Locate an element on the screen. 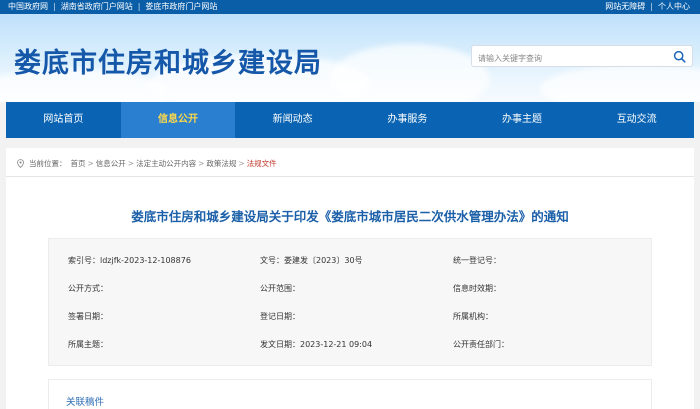 This screenshot has width=700, height=409. meta-disclosure-method: 公开方式： is located at coordinates (88, 288).